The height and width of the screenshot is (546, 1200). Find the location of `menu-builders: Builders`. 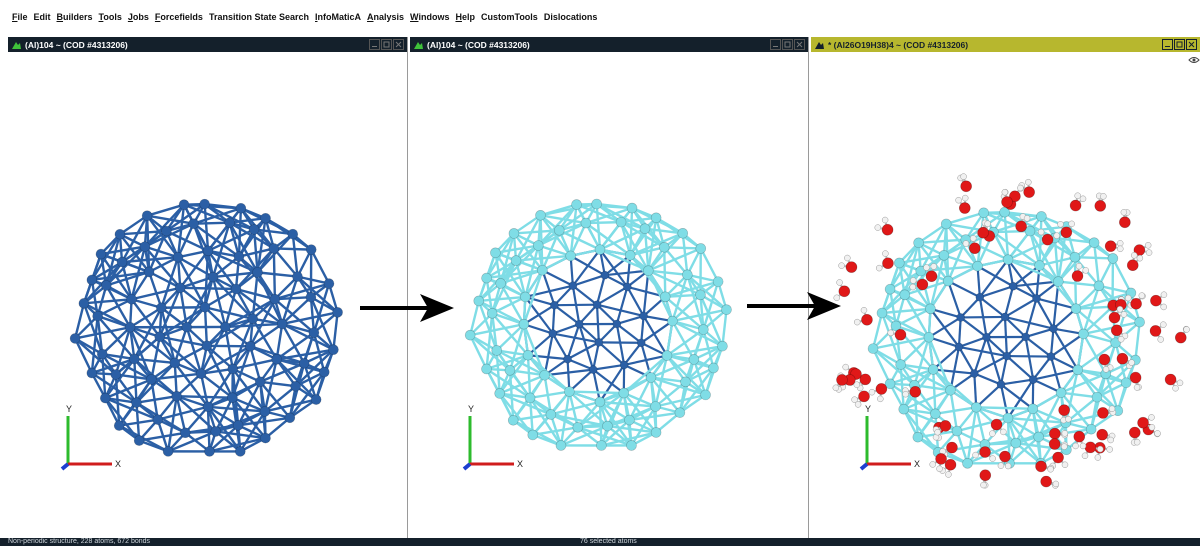

menu-builders: Builders is located at coordinates (75, 17).